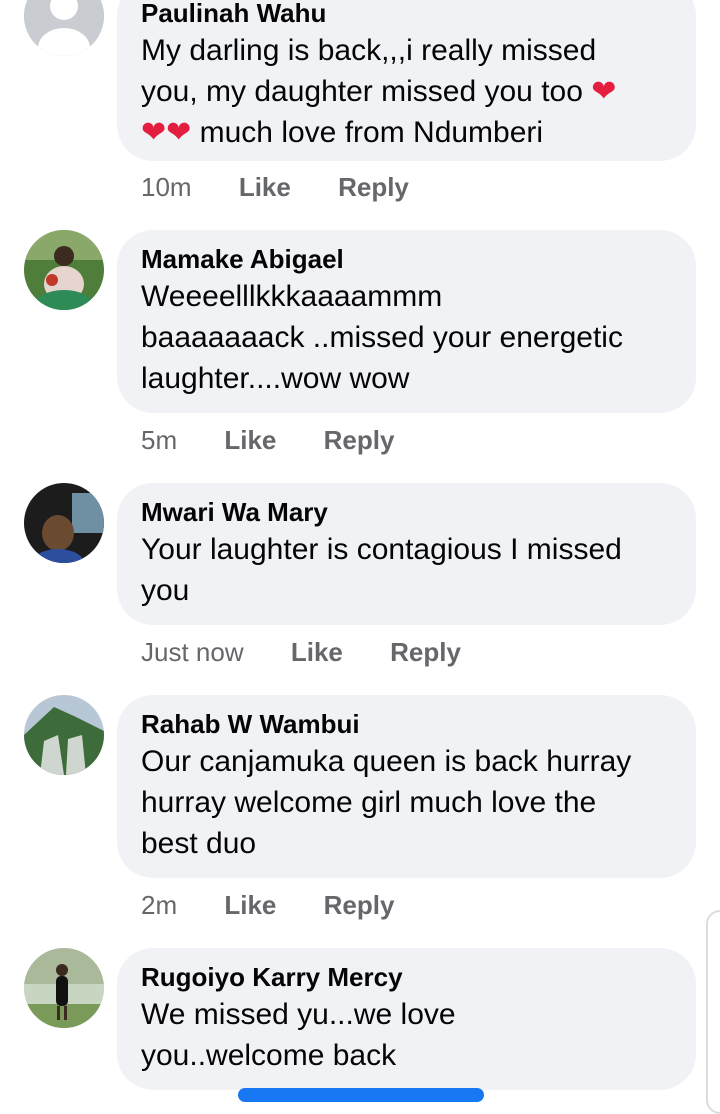 This screenshot has width=720, height=1114. Describe the element at coordinates (713, 1012) in the screenshot. I see `partial-card-edge` at that location.